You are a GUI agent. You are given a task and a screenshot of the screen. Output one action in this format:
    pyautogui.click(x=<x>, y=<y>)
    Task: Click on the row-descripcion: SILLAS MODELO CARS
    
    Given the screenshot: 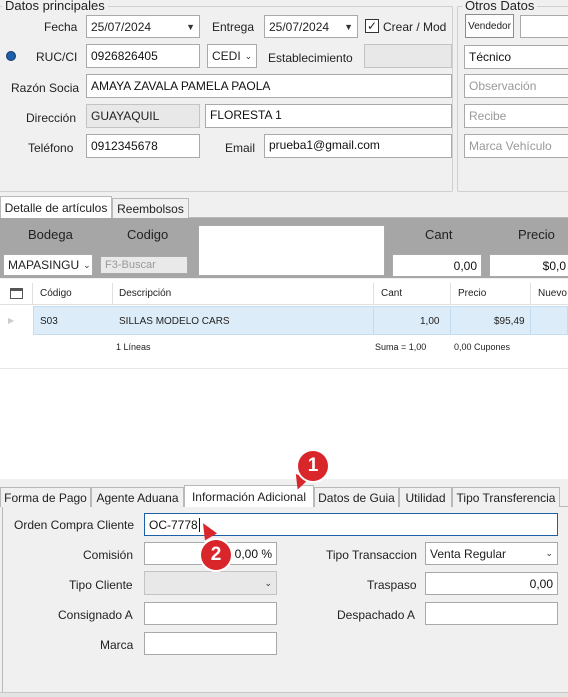 What is the action you would take?
    pyautogui.click(x=174, y=321)
    